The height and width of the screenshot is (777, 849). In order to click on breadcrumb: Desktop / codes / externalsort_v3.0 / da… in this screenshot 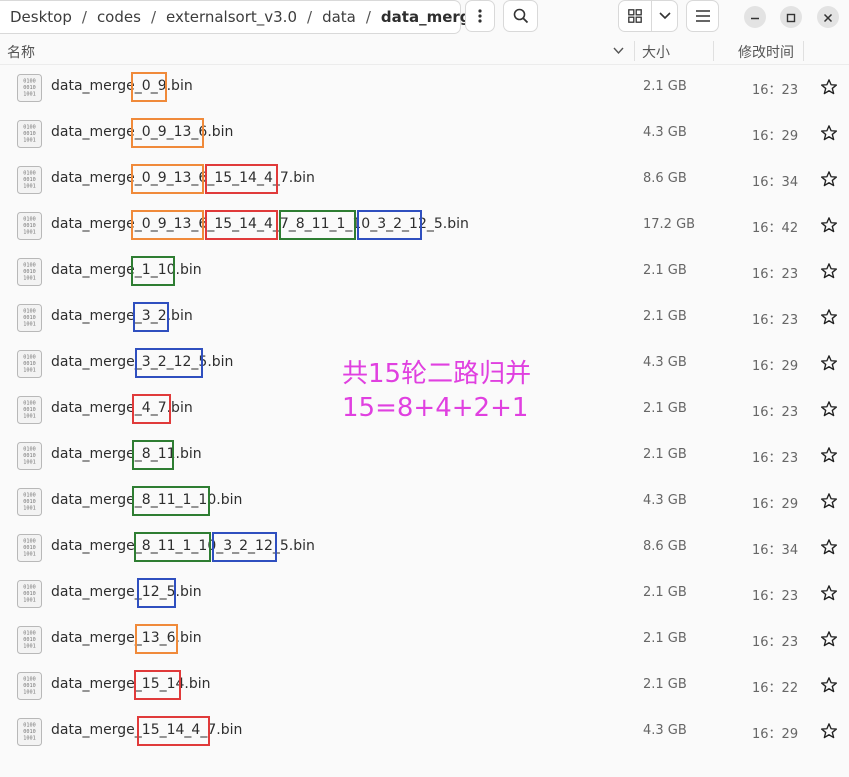, I will do `click(240, 17)`.